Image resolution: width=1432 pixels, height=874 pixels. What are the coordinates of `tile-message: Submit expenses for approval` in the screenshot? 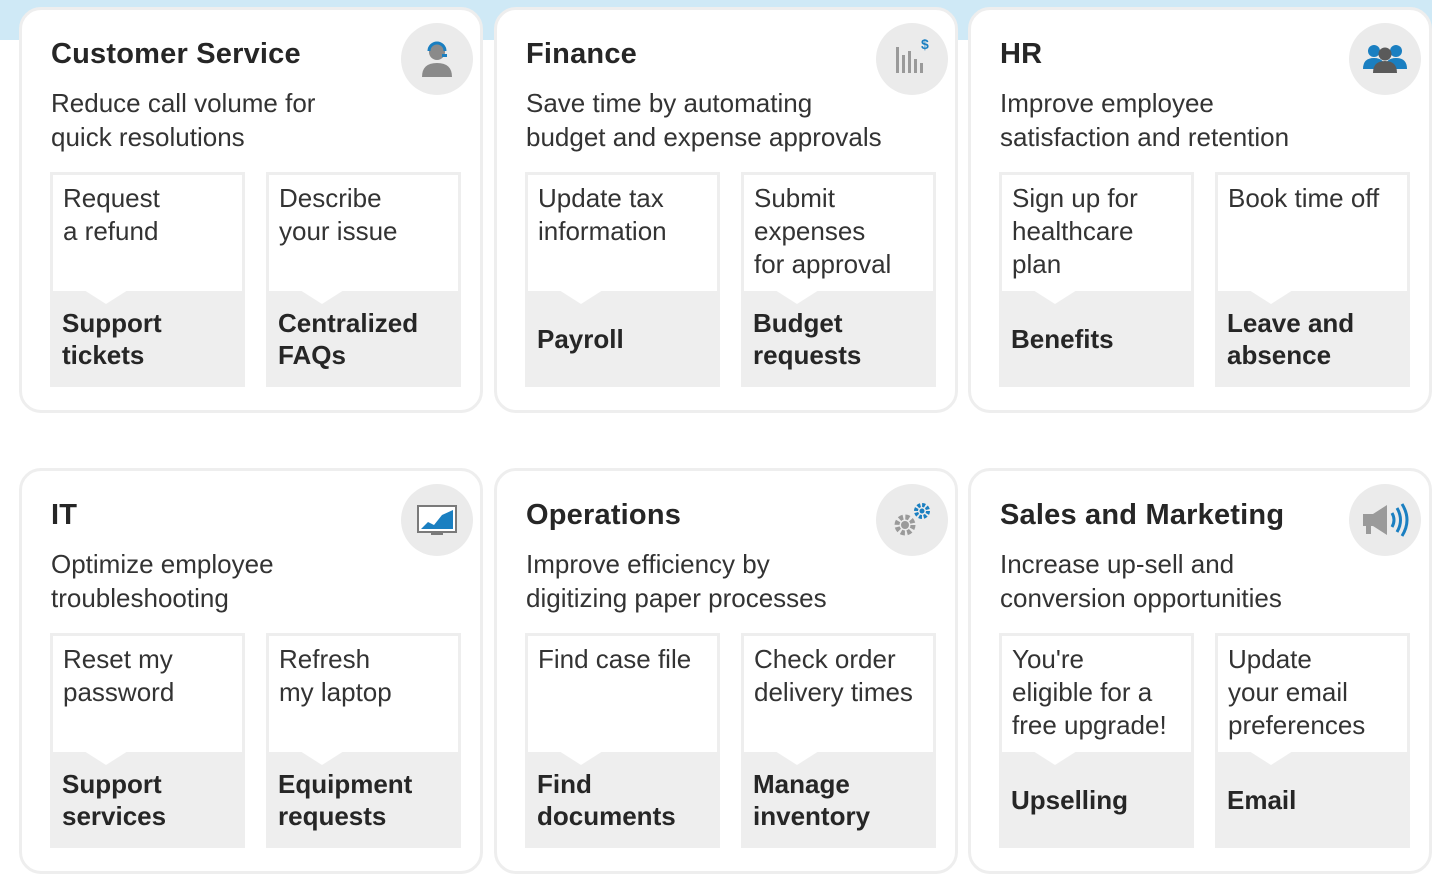 It's located at (823, 231).